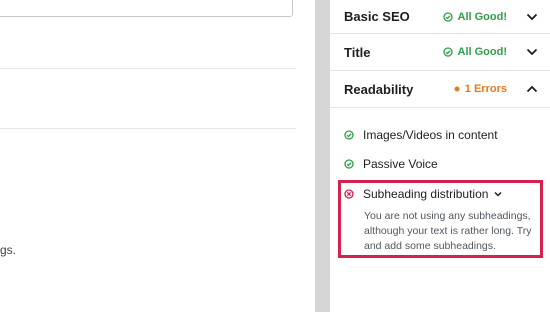 Image resolution: width=550 pixels, height=312 pixels. What do you see at coordinates (440, 89) in the screenshot?
I see `section-readability: Readability 1 Errors` at bounding box center [440, 89].